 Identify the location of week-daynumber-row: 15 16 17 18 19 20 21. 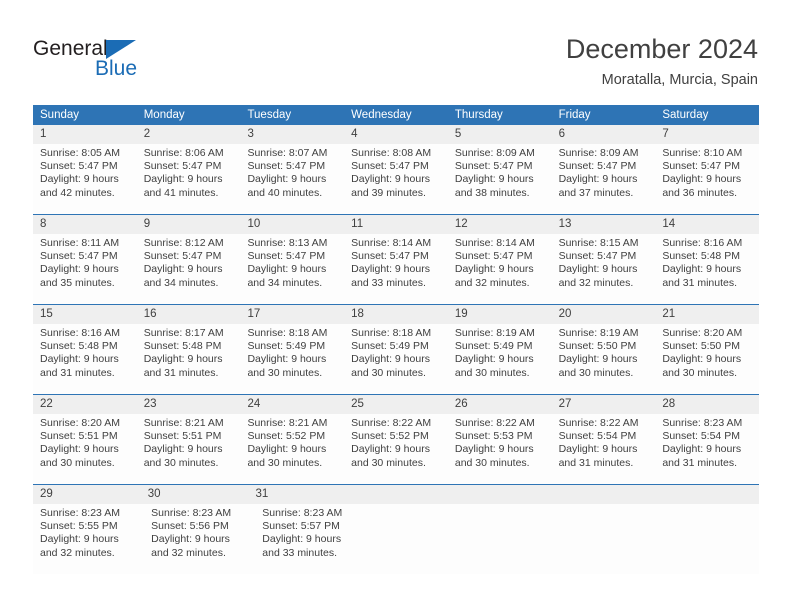
(396, 314).